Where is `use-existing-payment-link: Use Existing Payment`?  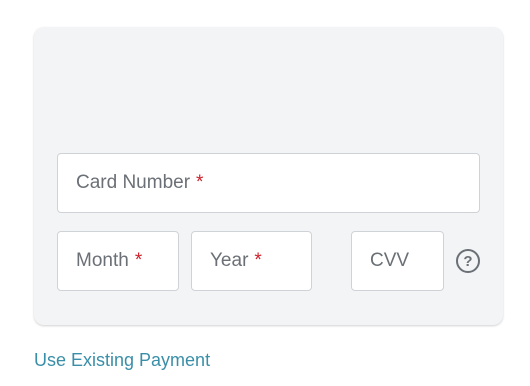
use-existing-payment-link: Use Existing Payment is located at coordinates (122, 360).